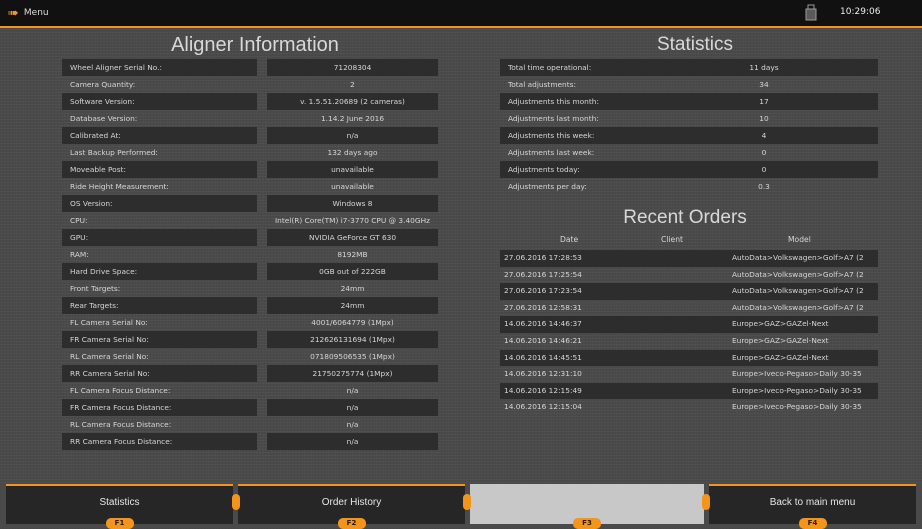 The image size is (922, 529). I want to click on aligner-info-row: Hard Drive Space: 0GB out of 222GB, so click(250, 271).